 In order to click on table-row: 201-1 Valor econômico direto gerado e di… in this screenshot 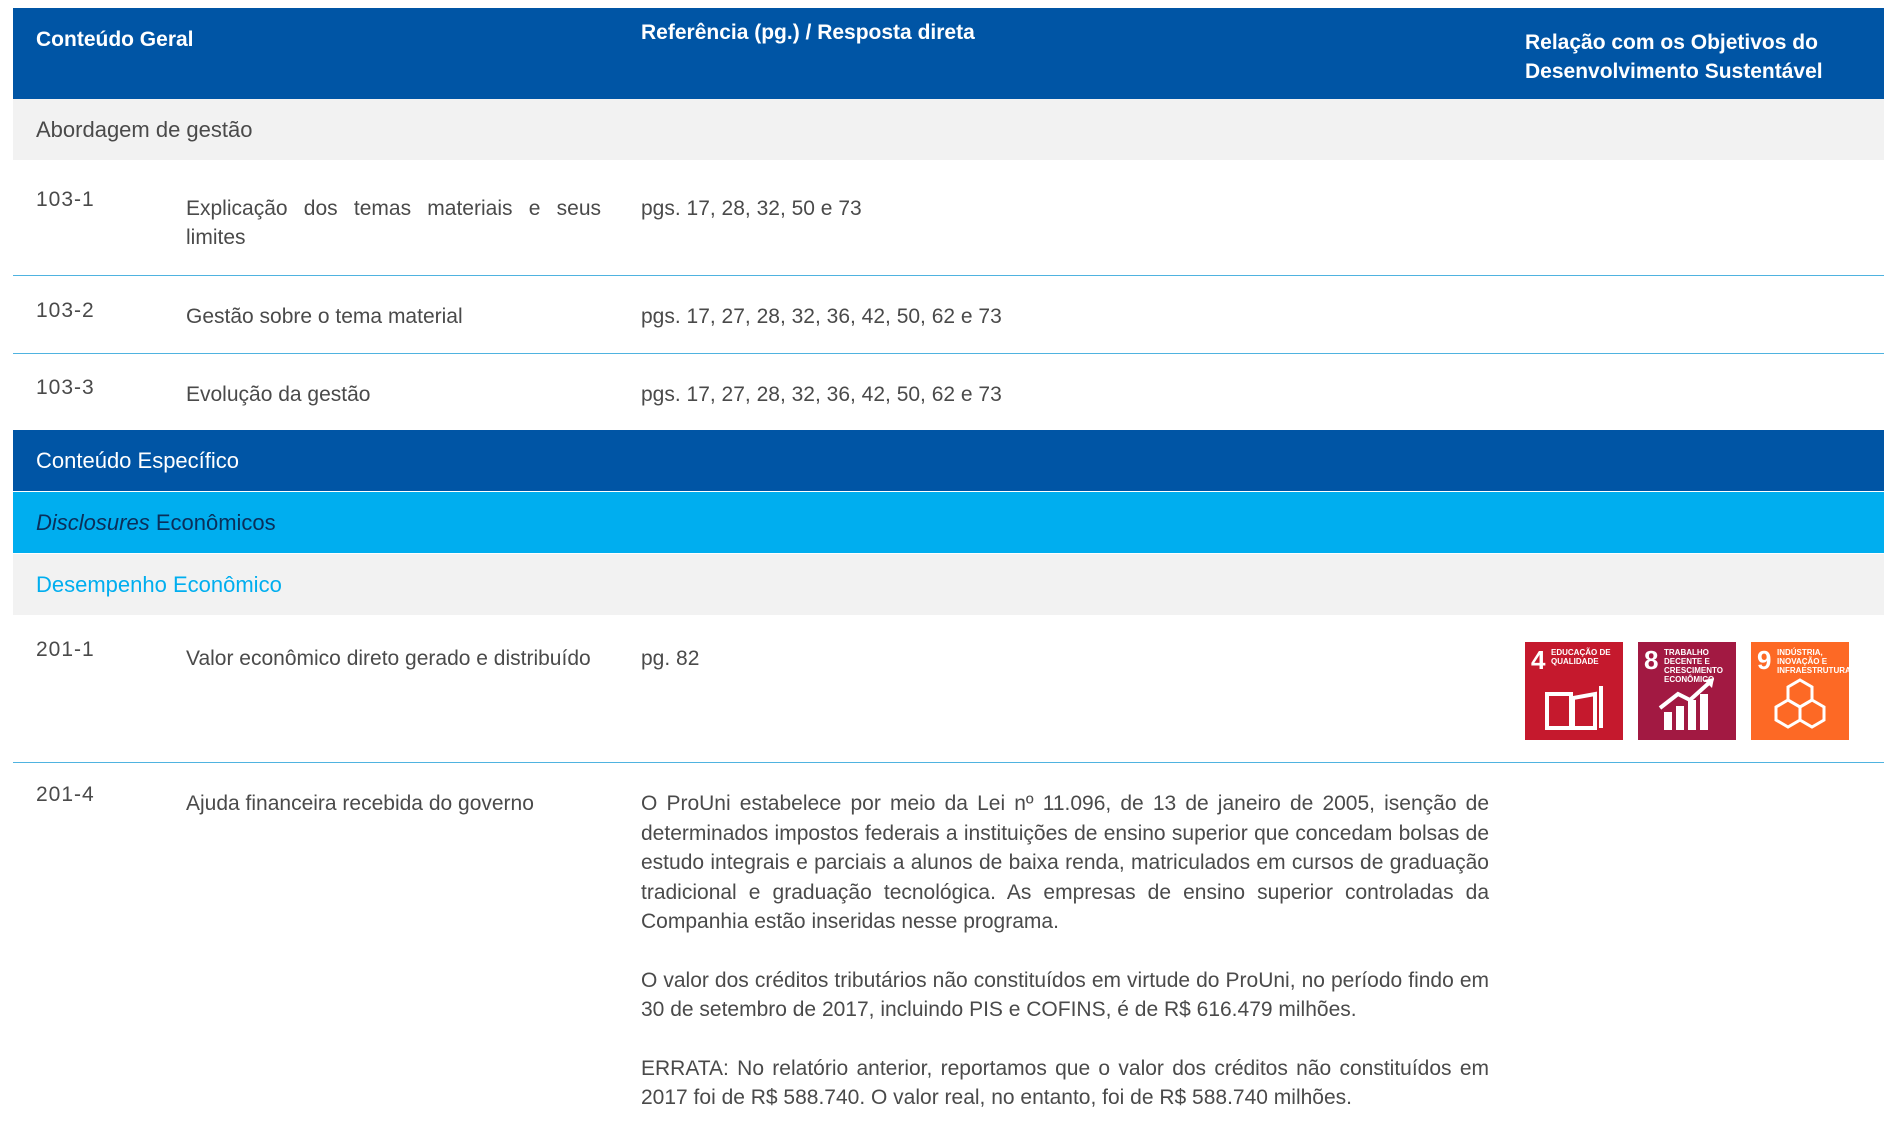, I will do `click(948, 689)`.